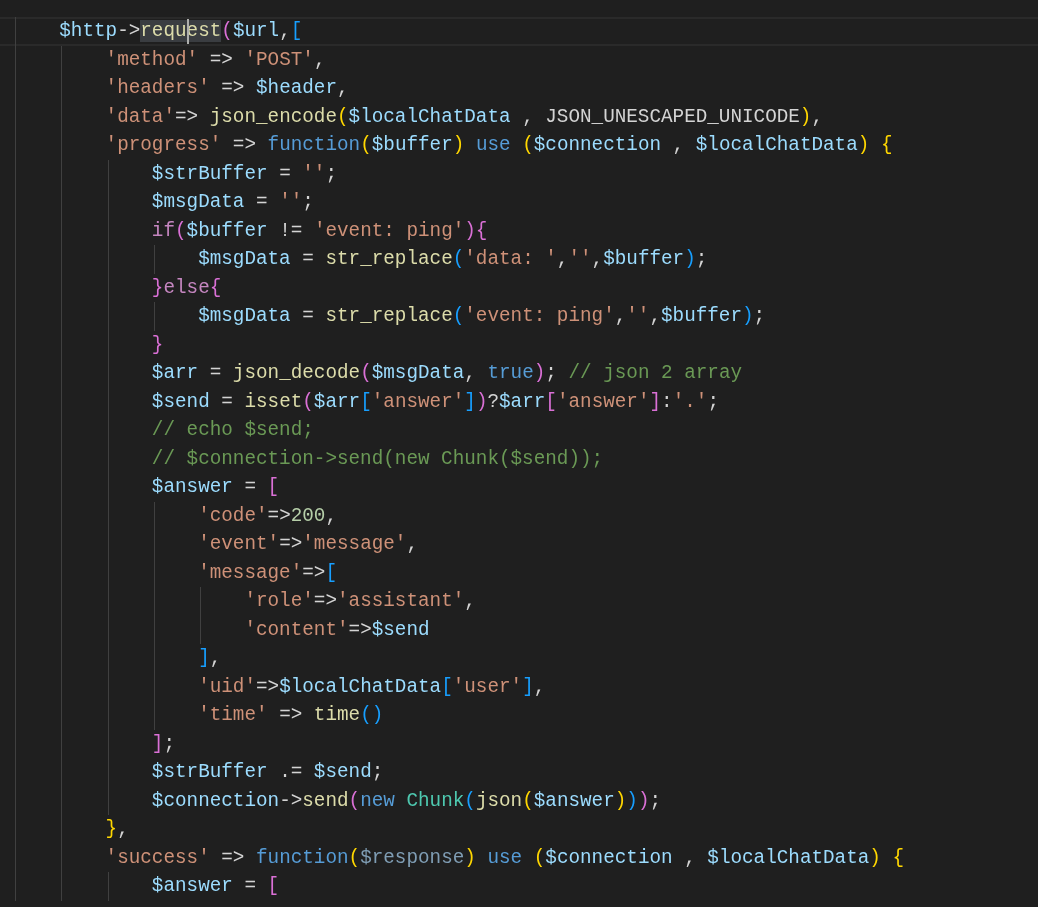  Describe the element at coordinates (267, 515) in the screenshot. I see `code-line: 'code'=>200,` at that location.